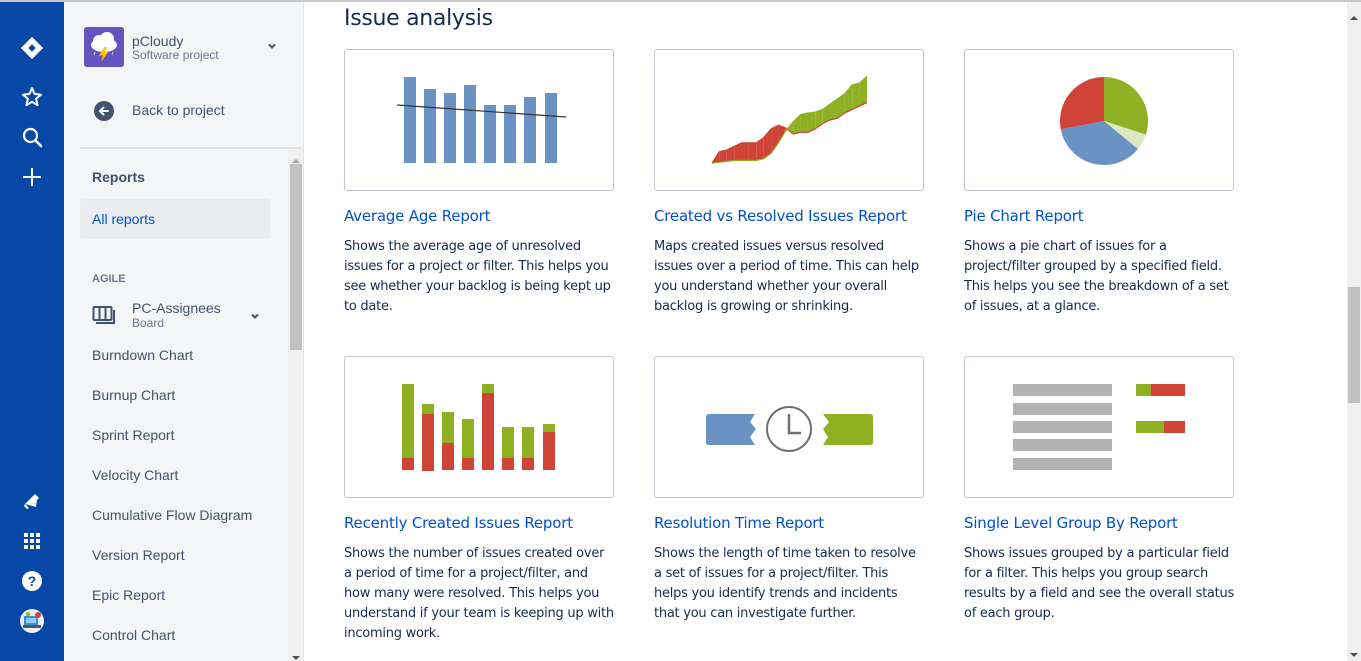 Image resolution: width=1361 pixels, height=661 pixels. What do you see at coordinates (32, 97) in the screenshot?
I see `star-icon` at bounding box center [32, 97].